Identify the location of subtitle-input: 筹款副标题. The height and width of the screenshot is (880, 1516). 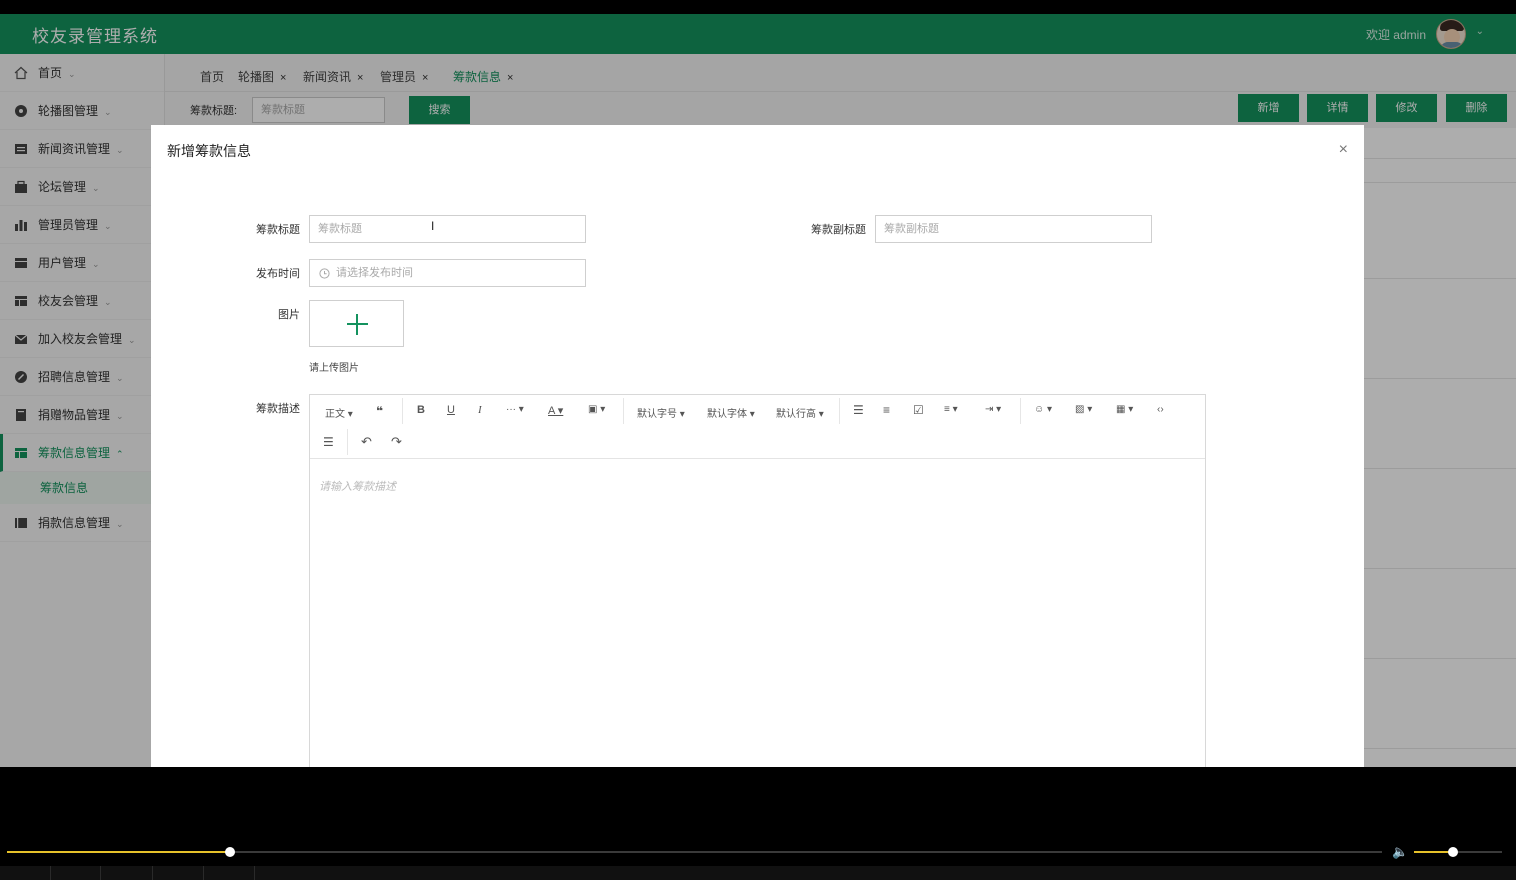
(1013, 229).